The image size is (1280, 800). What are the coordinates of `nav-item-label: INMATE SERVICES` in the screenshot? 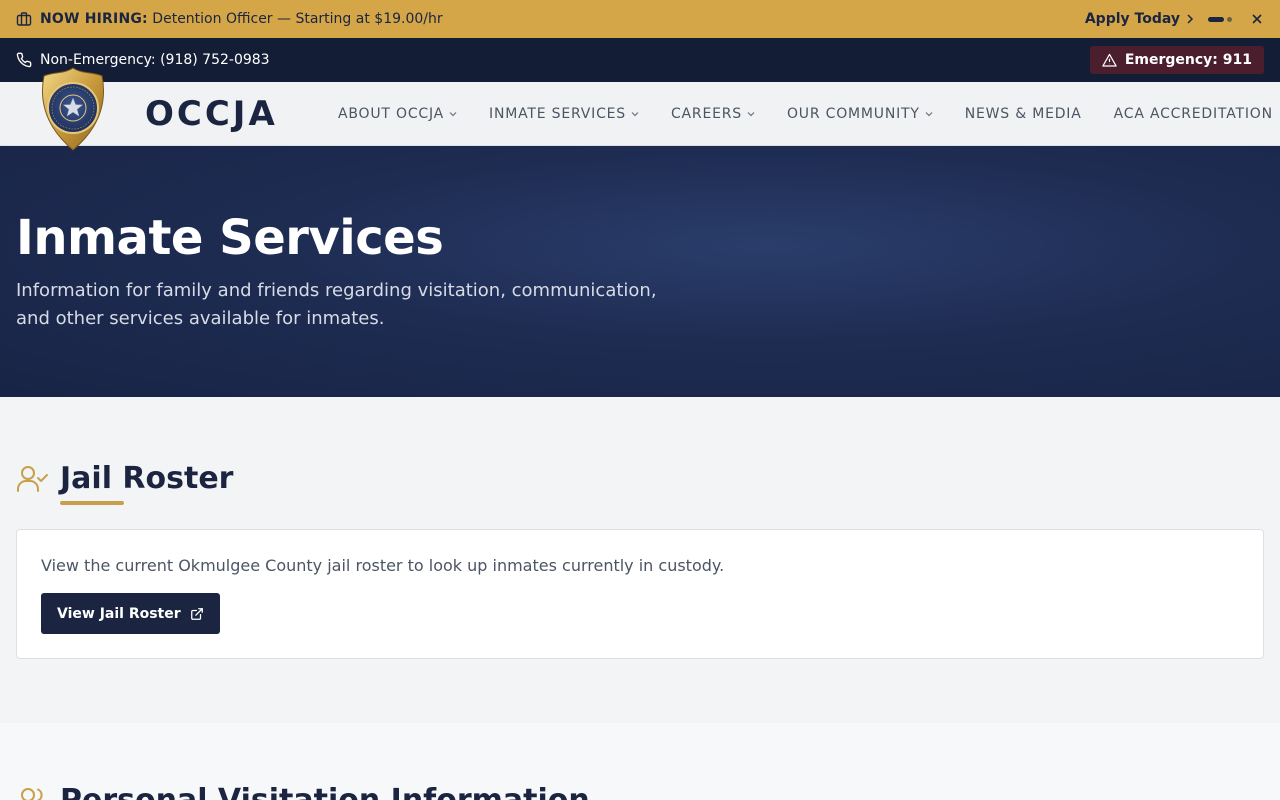 It's located at (557, 114).